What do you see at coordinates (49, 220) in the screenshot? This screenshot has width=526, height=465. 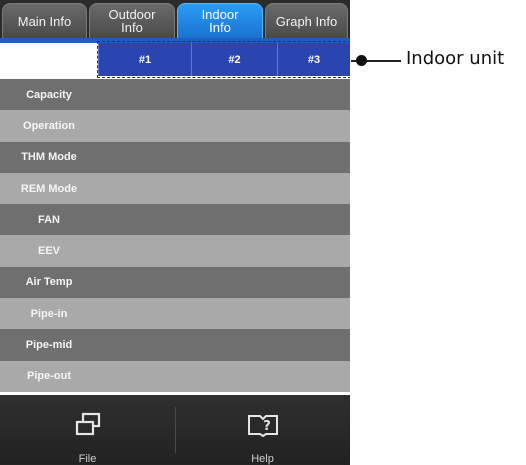 I see `row-label: FAN` at bounding box center [49, 220].